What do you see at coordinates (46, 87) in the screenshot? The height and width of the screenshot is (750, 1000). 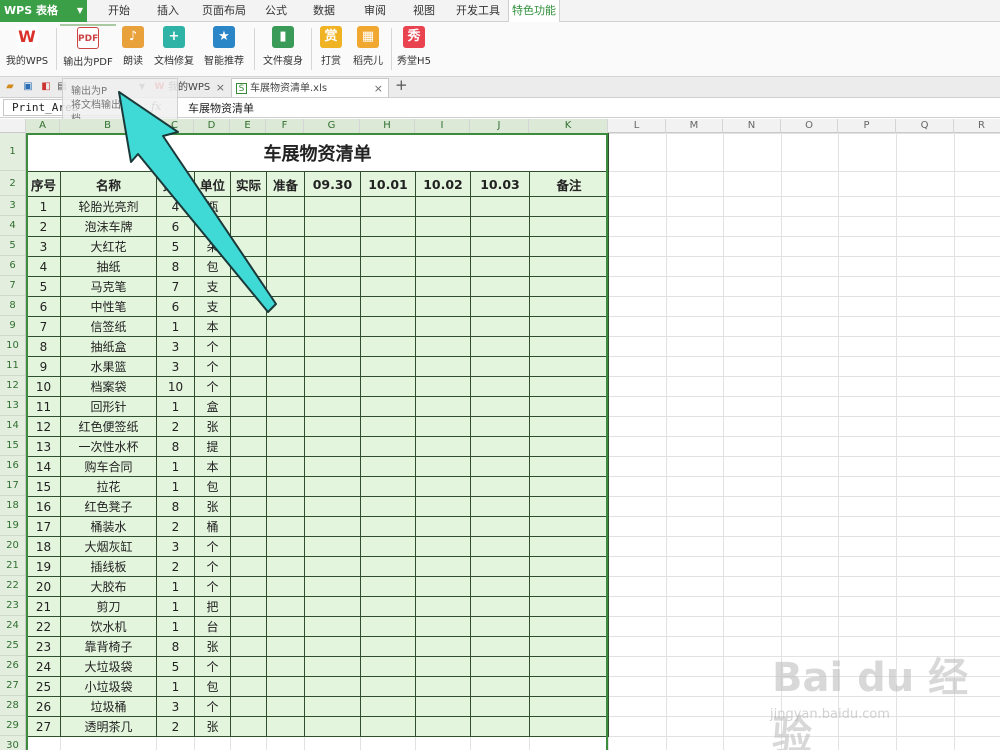 I see `pdf-icon: ◧` at bounding box center [46, 87].